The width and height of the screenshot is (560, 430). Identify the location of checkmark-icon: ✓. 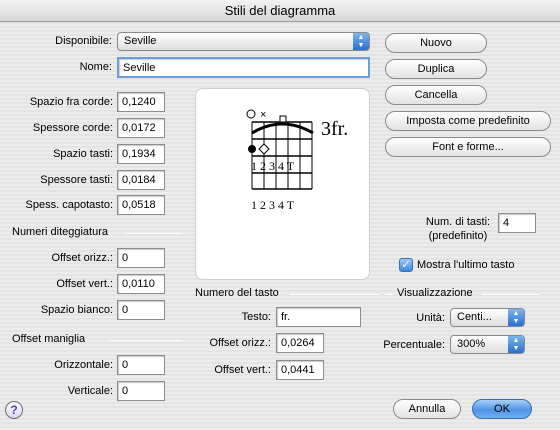
(406, 265).